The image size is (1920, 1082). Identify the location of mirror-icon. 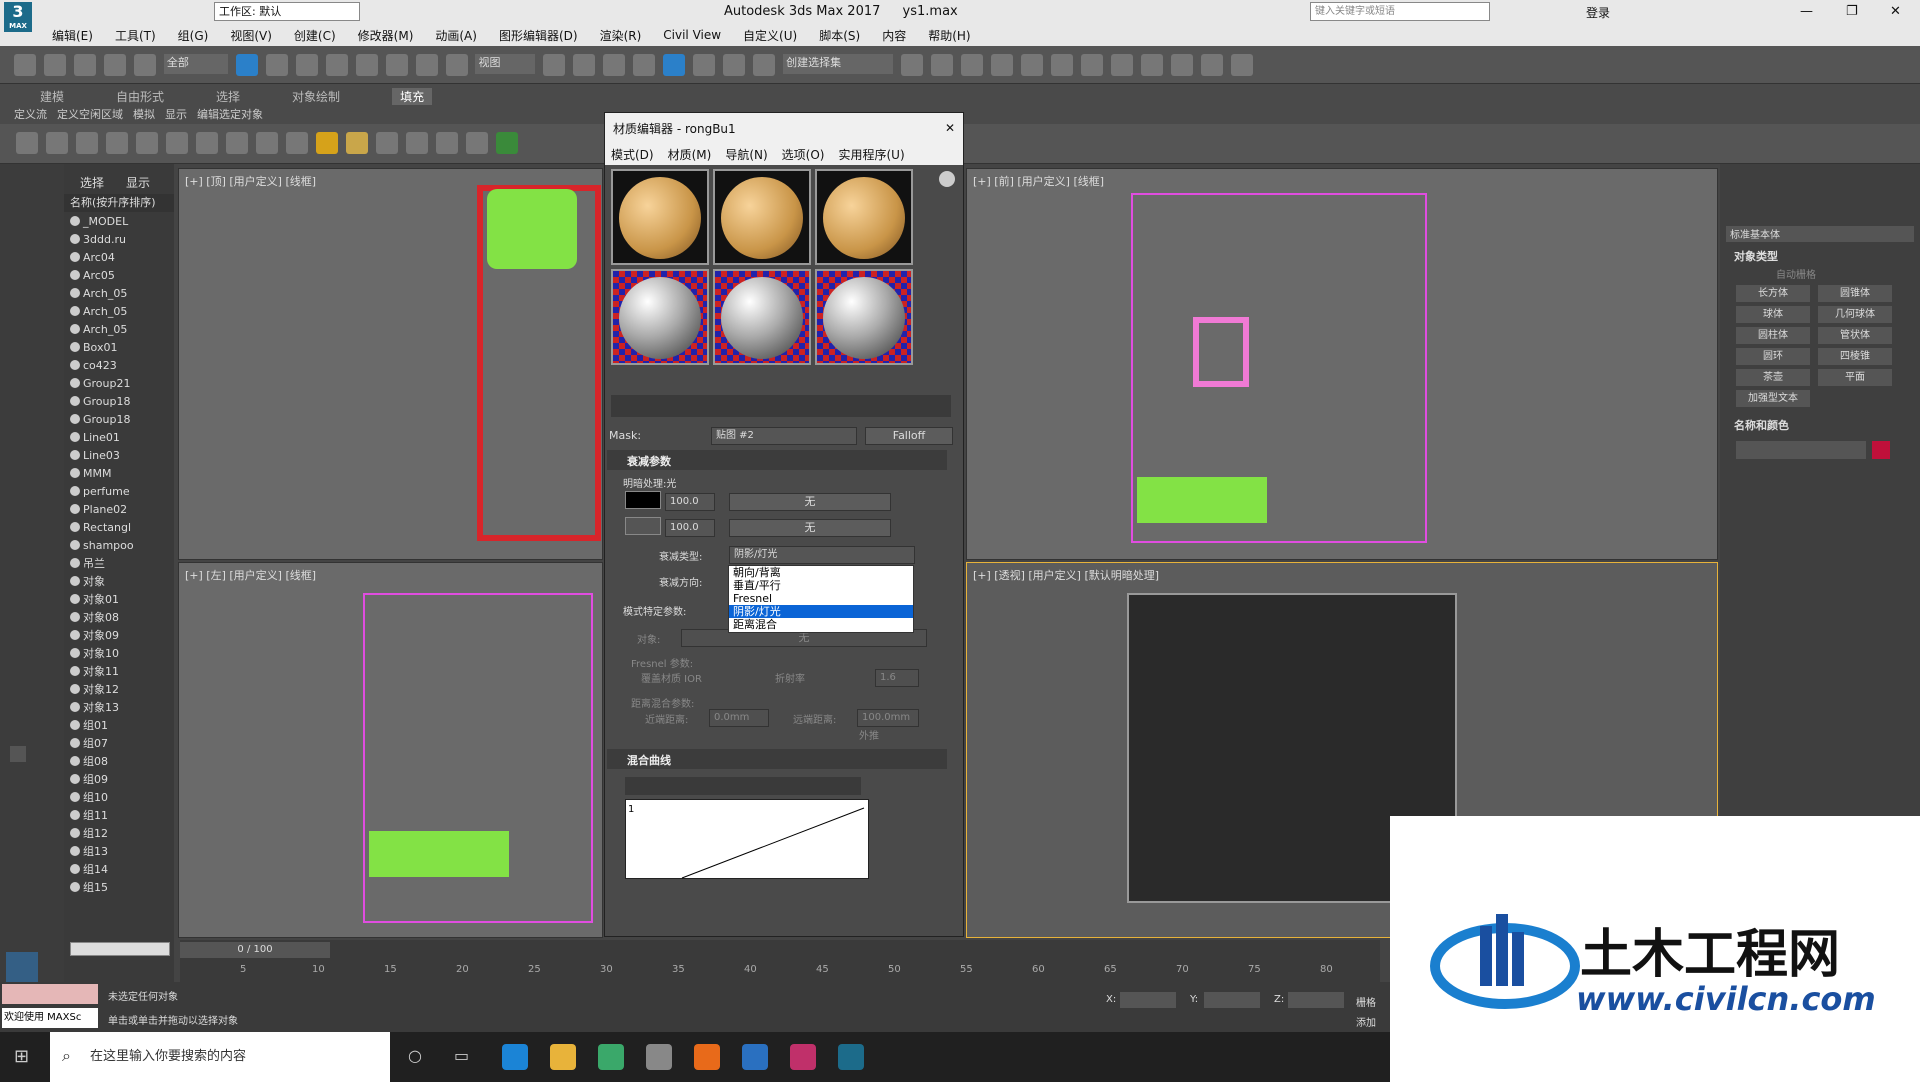
(911, 65).